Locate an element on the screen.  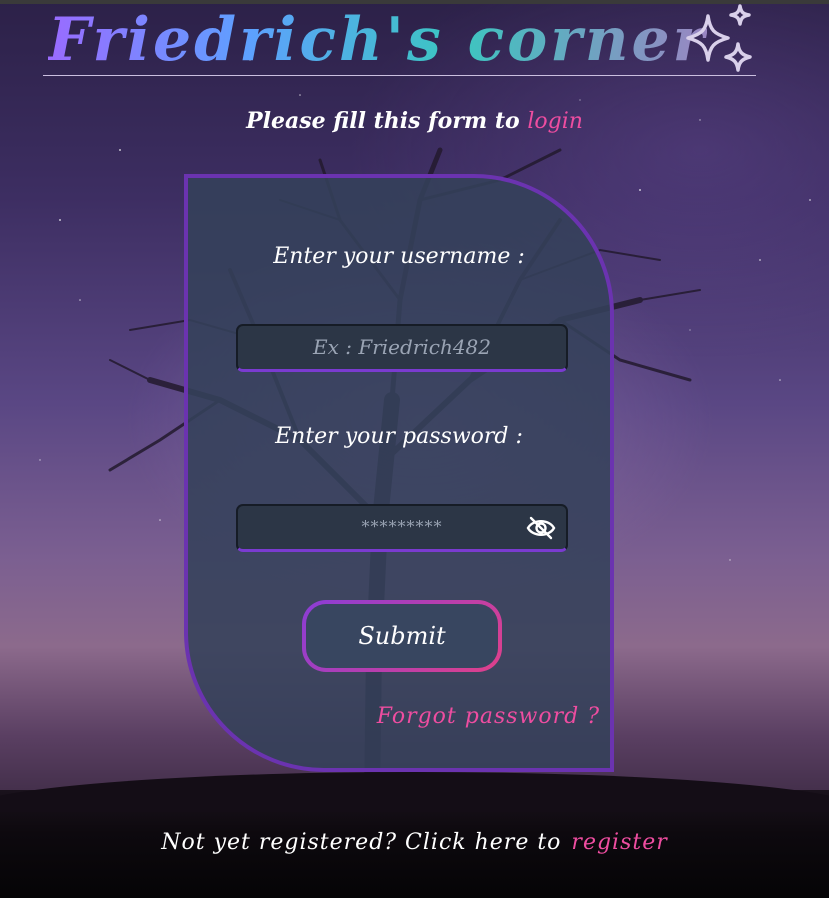
register-prompt-text: Not yet registered? Click here to is located at coordinates (361, 842).